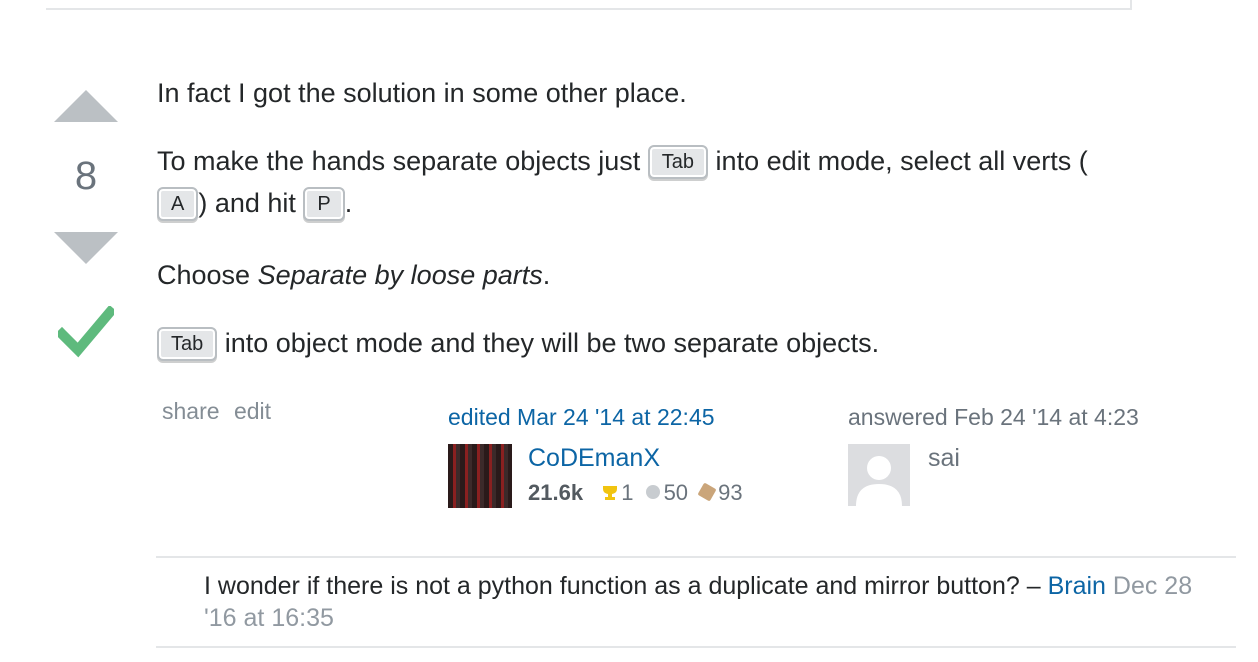 This screenshot has width=1258, height=662. What do you see at coordinates (635, 493) in the screenshot?
I see `editor-stats: 21.6k 1 50 93` at bounding box center [635, 493].